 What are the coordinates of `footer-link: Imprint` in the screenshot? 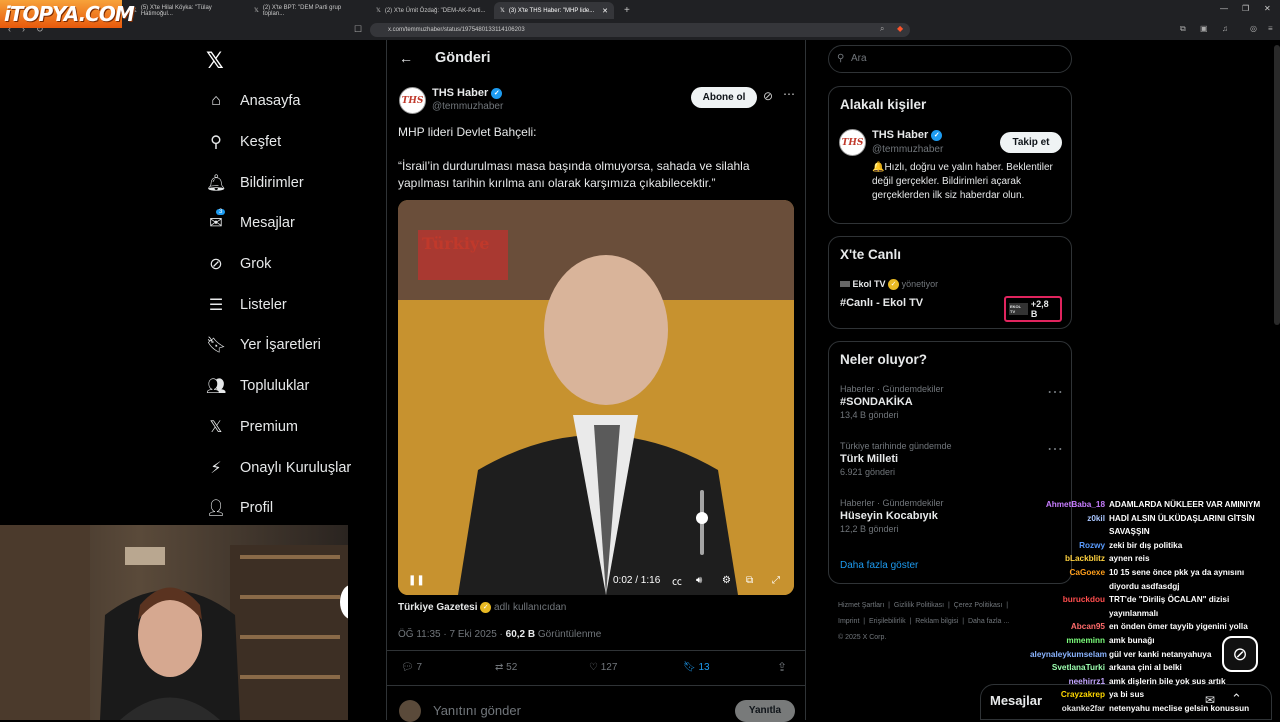 It's located at (848, 621).